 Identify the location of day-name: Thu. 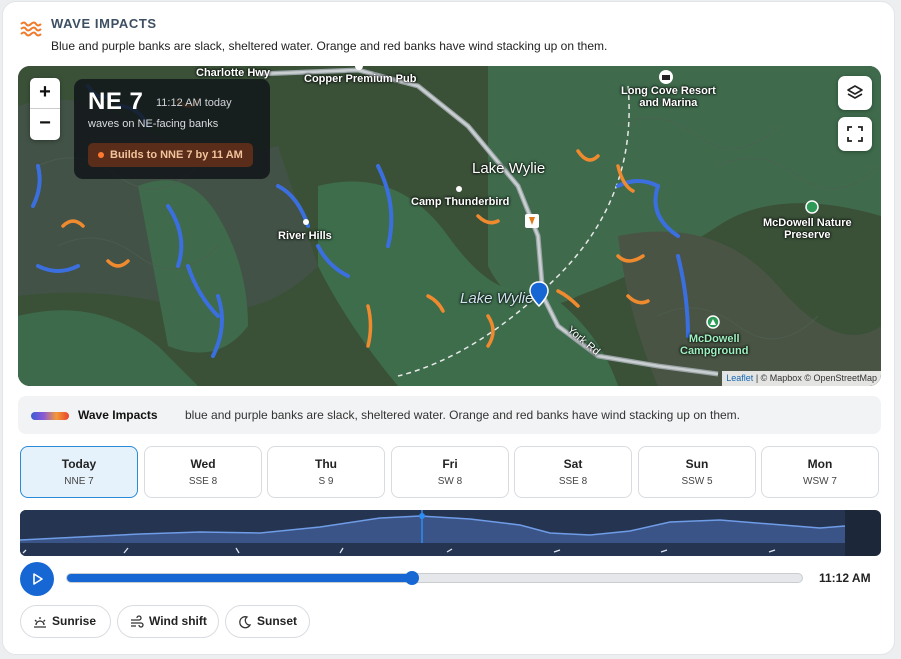
(326, 464).